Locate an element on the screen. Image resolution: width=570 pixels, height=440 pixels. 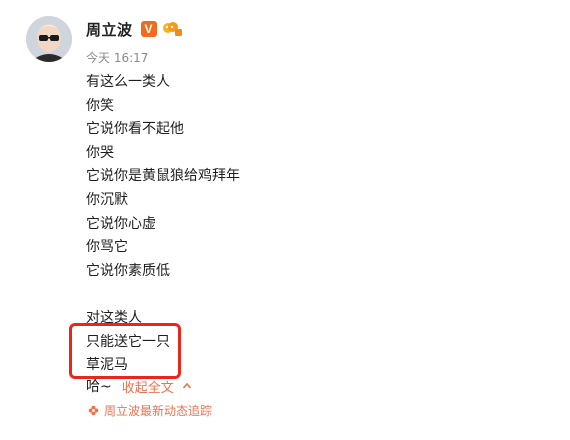
tail-text: 哈~ is located at coordinates (99, 387).